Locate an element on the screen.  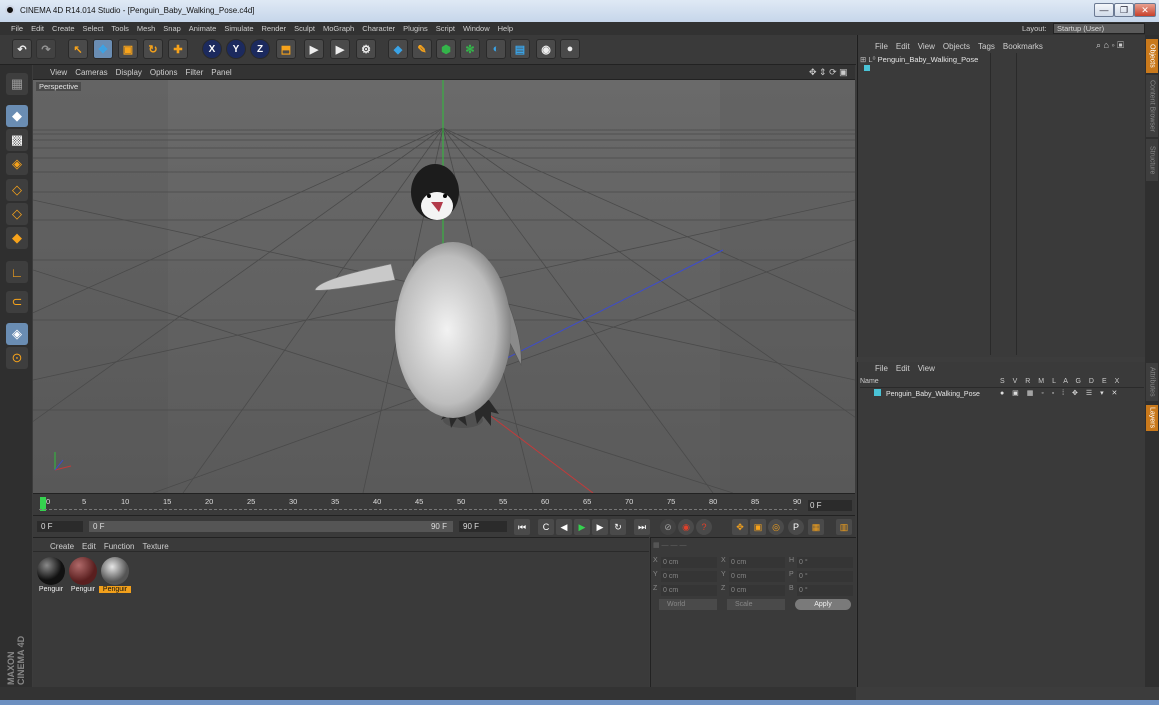
menu-animate: Animate is located at coordinates (203, 28).